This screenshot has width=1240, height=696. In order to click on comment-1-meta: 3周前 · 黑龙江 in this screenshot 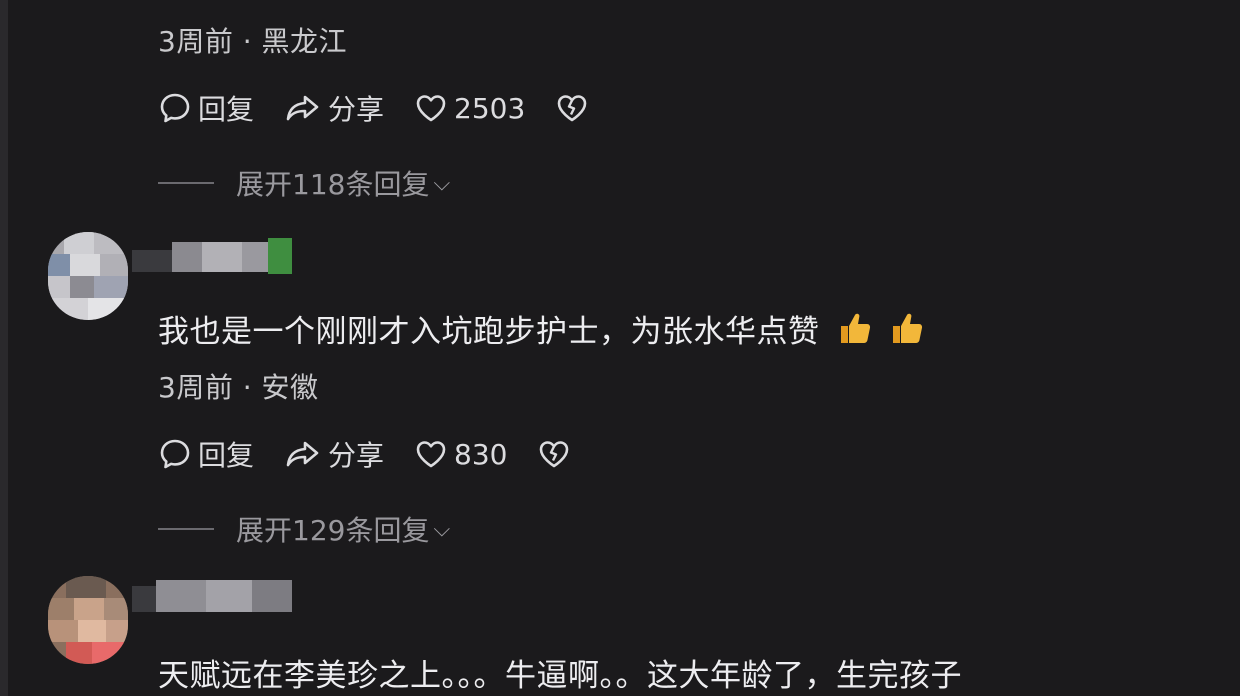, I will do `click(252, 40)`.